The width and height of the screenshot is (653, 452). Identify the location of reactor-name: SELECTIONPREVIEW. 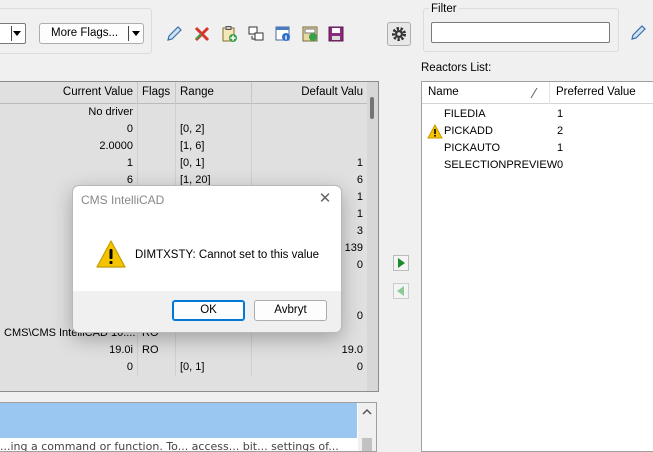
(501, 165).